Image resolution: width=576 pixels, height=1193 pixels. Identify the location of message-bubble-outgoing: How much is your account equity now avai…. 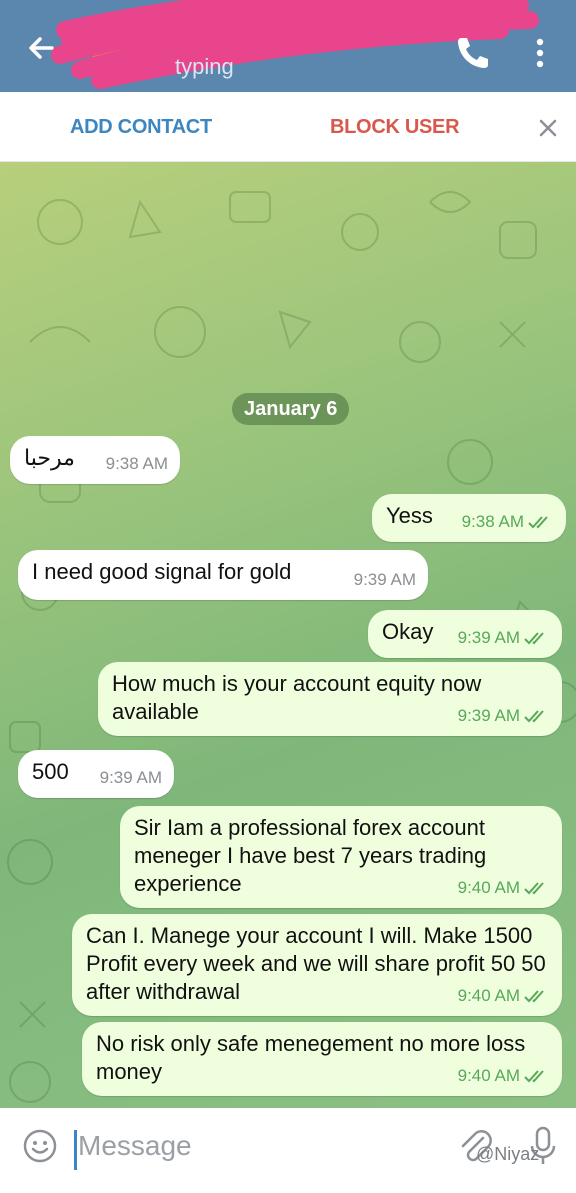
(330, 699).